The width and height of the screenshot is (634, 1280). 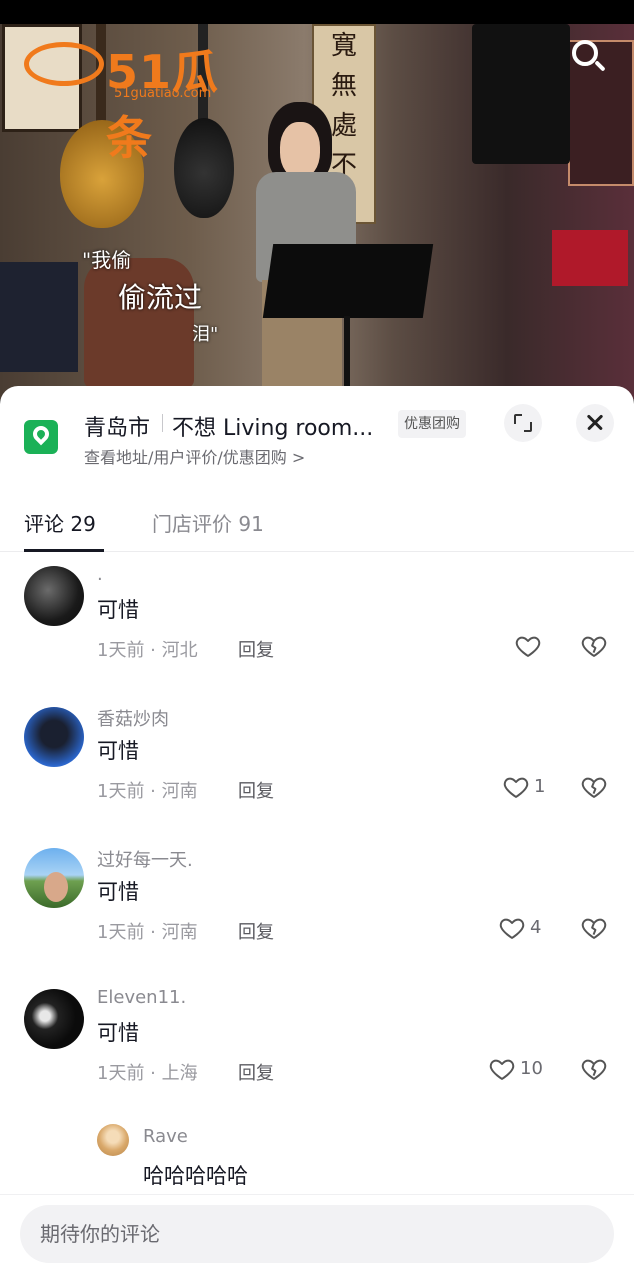 What do you see at coordinates (208, 522) in the screenshot?
I see `tab-store-reviews: 门店评价 91` at bounding box center [208, 522].